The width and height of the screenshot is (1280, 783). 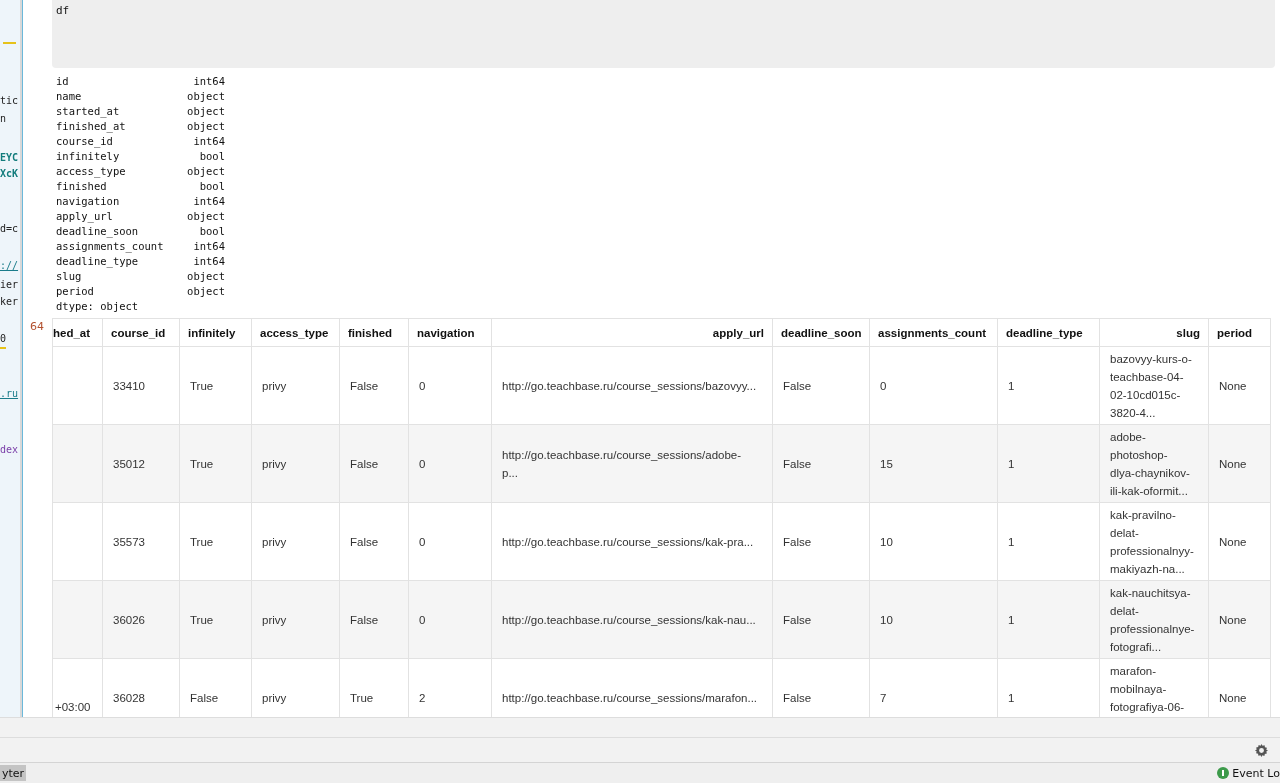 What do you see at coordinates (821, 333) in the screenshot?
I see `column-header: deadline_soon` at bounding box center [821, 333].